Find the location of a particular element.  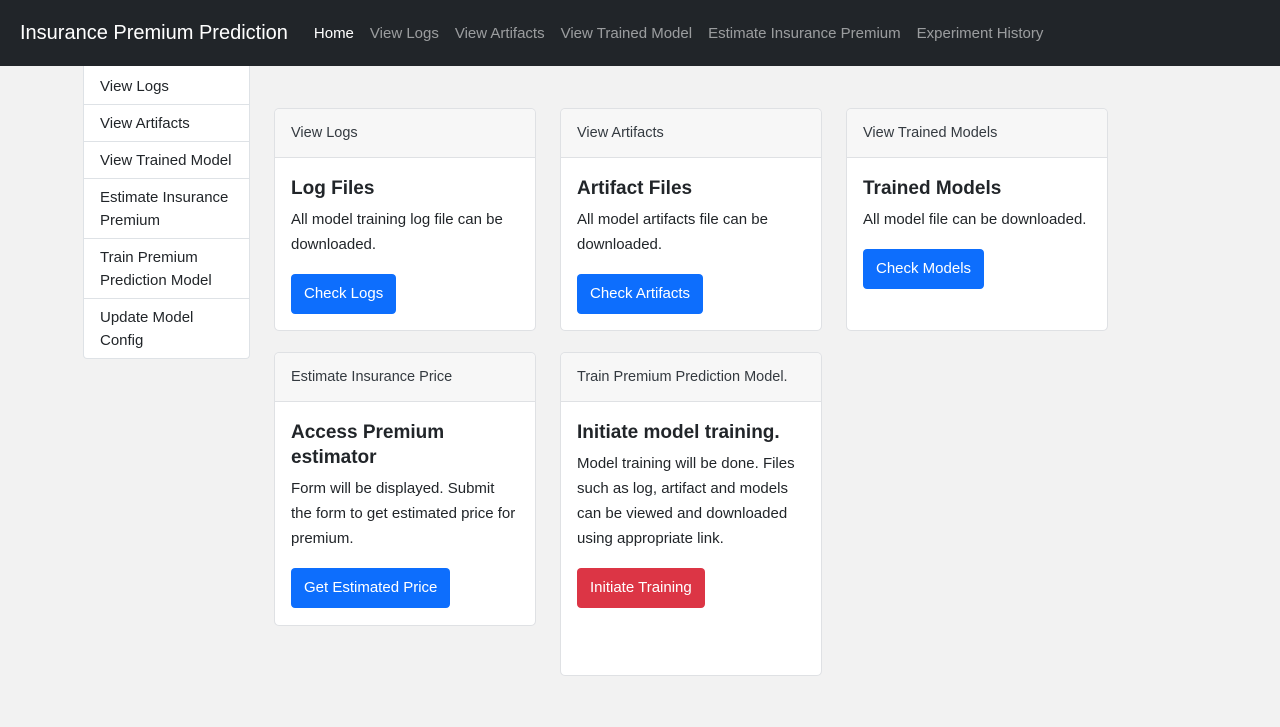

sidebar-item-view-trained-model: View Trained Model is located at coordinates (166, 159).